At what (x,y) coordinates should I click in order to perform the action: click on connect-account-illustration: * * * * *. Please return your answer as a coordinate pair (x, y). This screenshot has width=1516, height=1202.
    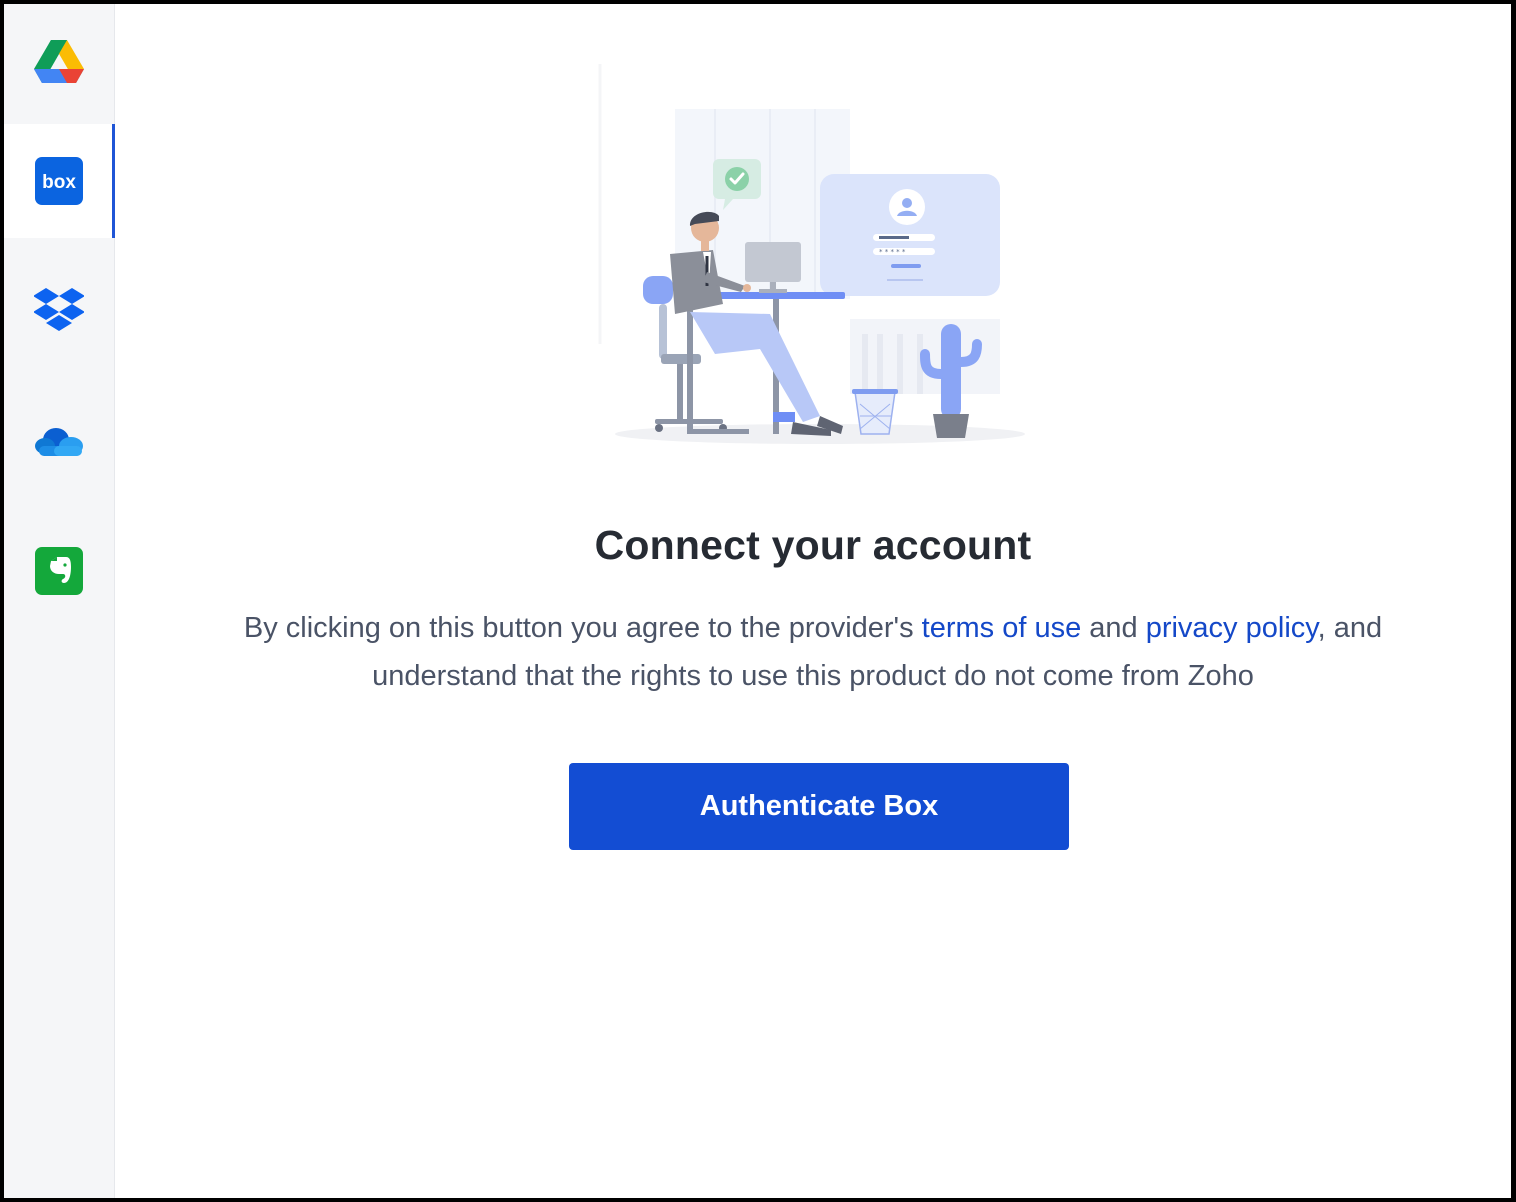
    Looking at the image, I should click on (811, 254).